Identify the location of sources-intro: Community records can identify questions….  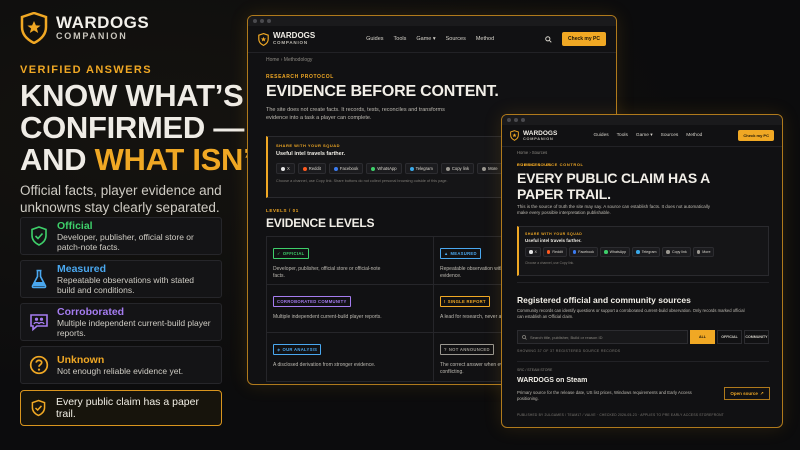
(631, 313).